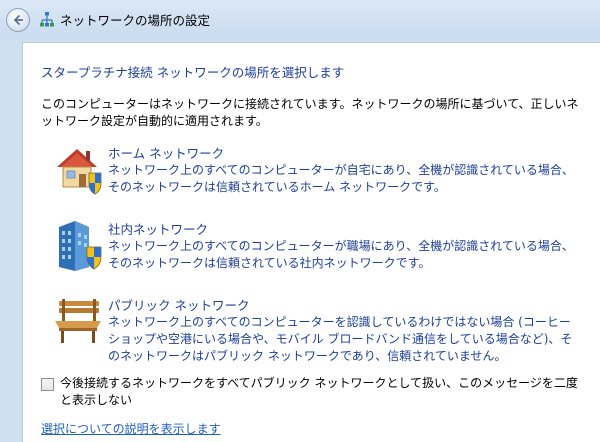  Describe the element at coordinates (158, 229) in the screenshot. I see `option-work-title: 社内ネットワーク` at that location.